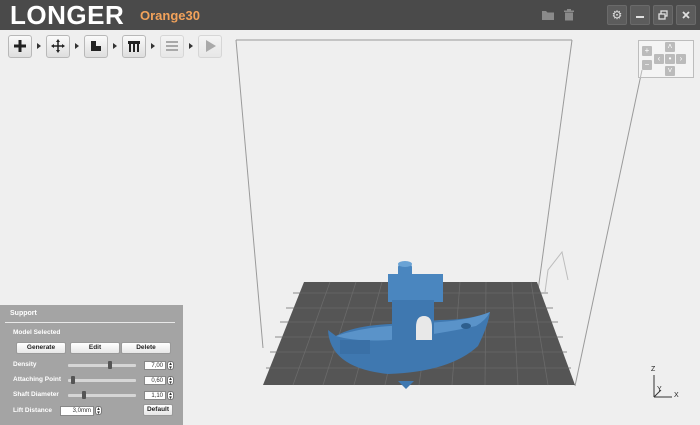 This screenshot has width=700, height=425. What do you see at coordinates (170, 396) in the screenshot?
I see `shaft-diameter-spinner: ▴ ▾` at bounding box center [170, 396].